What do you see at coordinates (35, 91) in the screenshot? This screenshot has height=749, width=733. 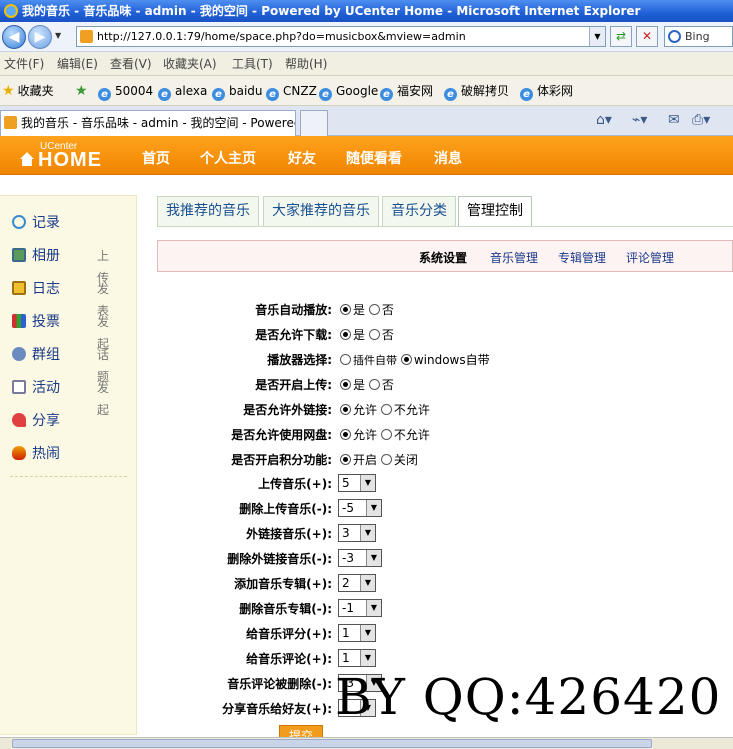 I see `favorites-label: 收藏夹` at bounding box center [35, 91].